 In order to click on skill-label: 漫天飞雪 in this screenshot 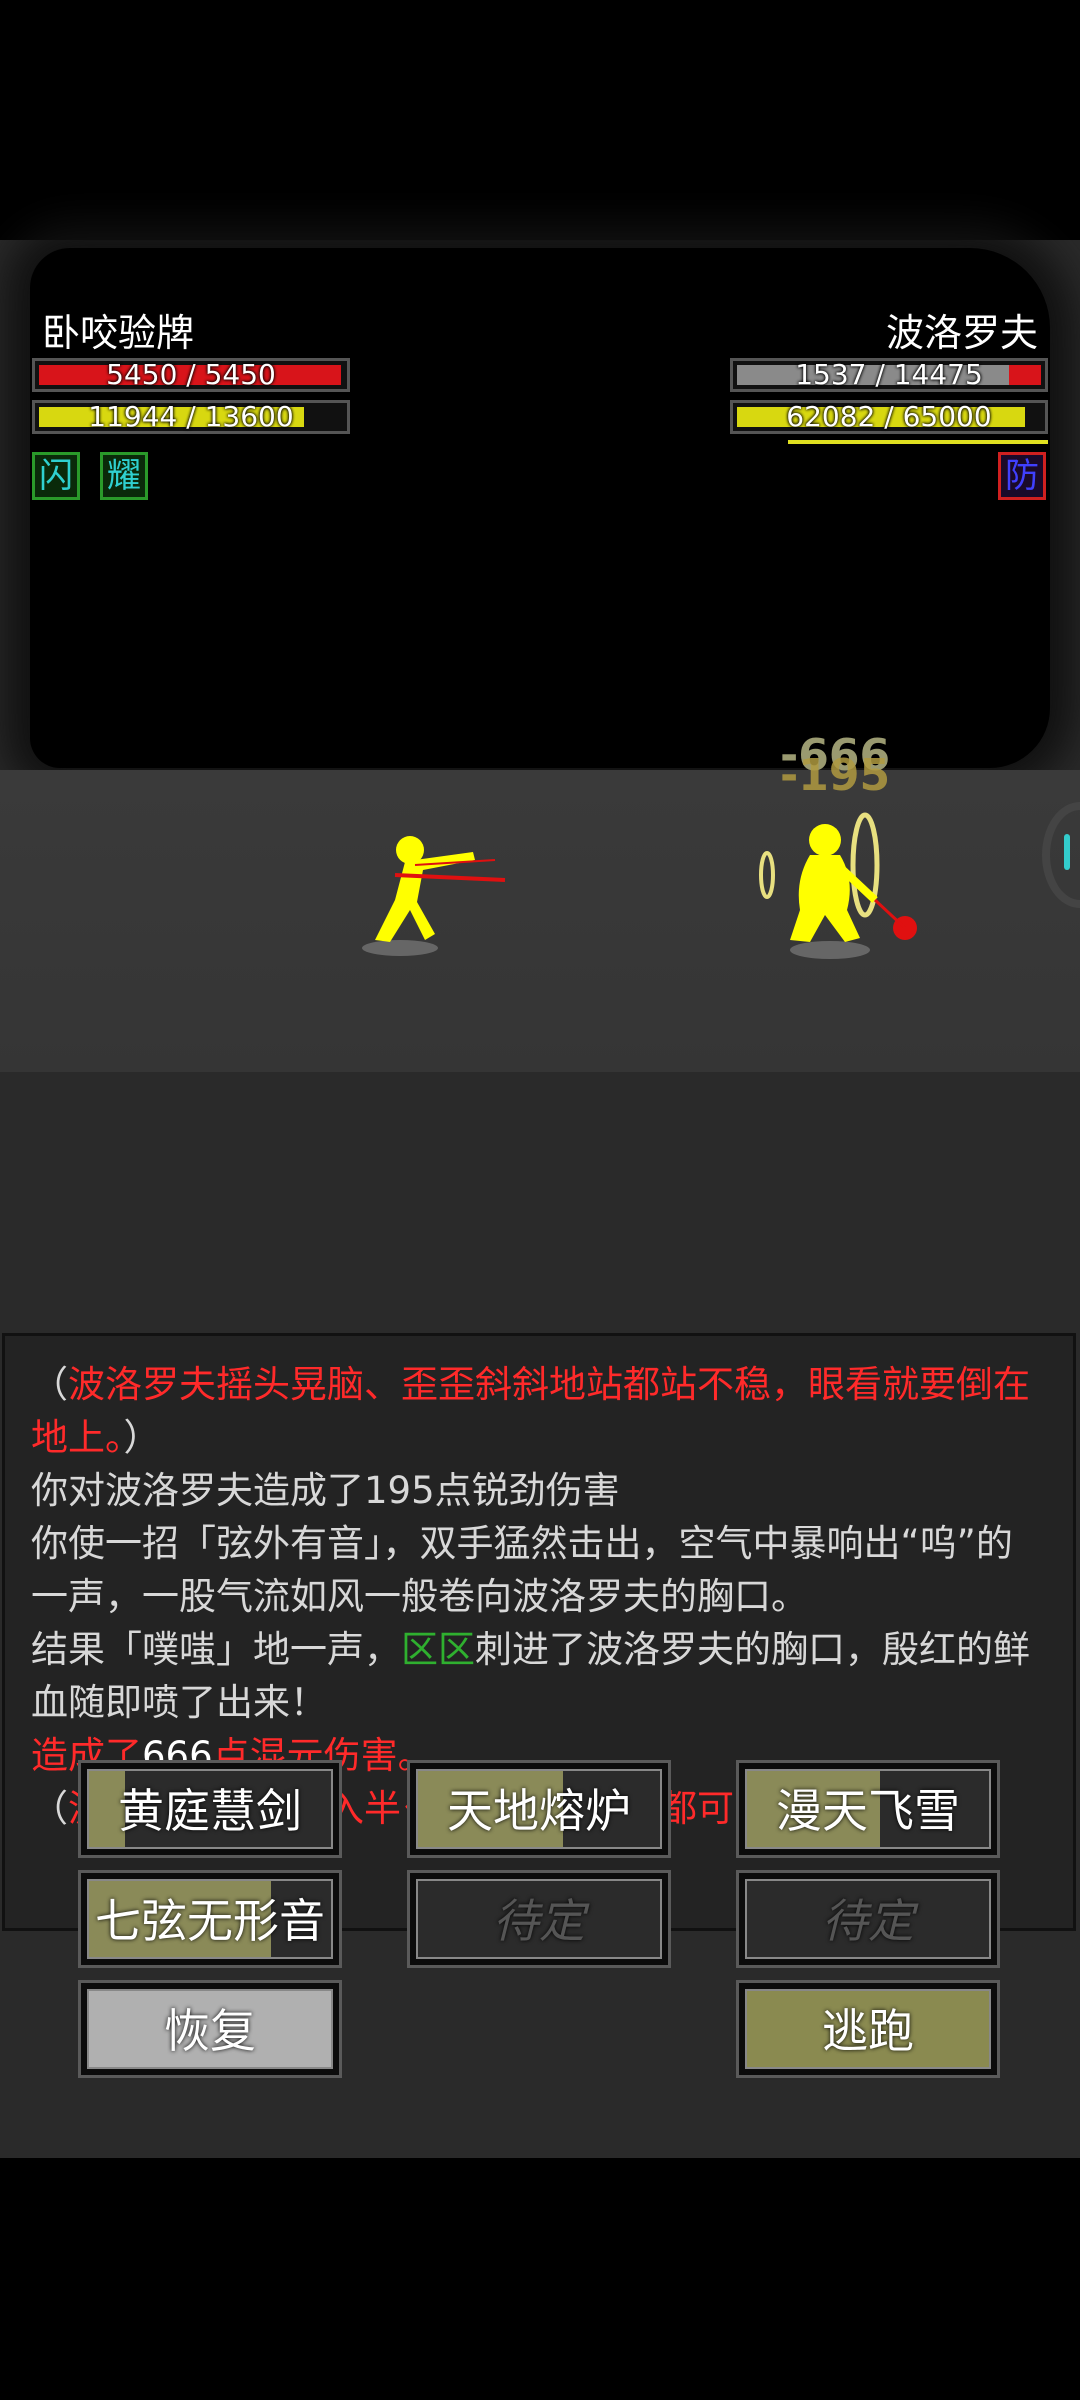, I will do `click(868, 1811)`.